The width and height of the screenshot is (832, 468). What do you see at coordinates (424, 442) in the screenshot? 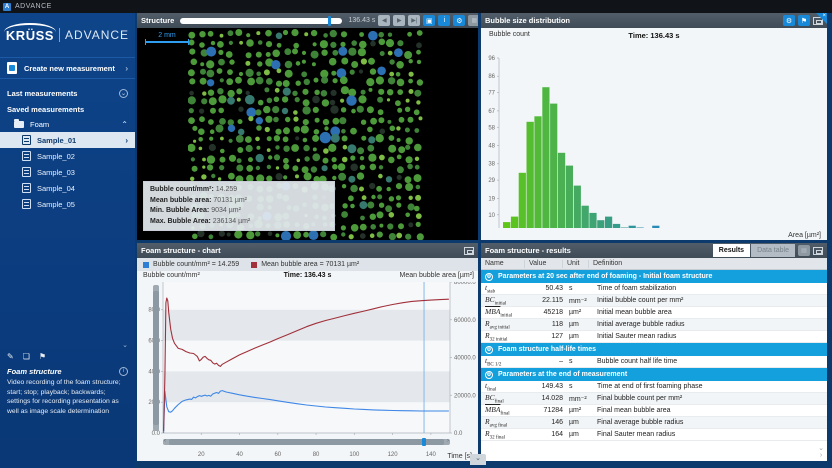
I see `time-cursor-marker` at bounding box center [424, 442].